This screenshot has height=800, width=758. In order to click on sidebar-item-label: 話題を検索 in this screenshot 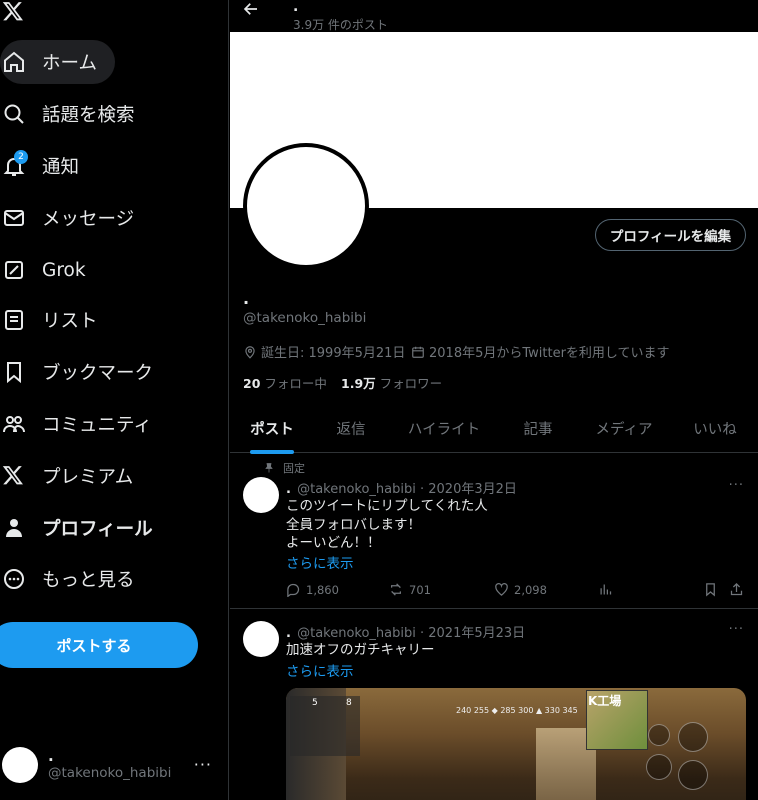, I will do `click(88, 115)`.